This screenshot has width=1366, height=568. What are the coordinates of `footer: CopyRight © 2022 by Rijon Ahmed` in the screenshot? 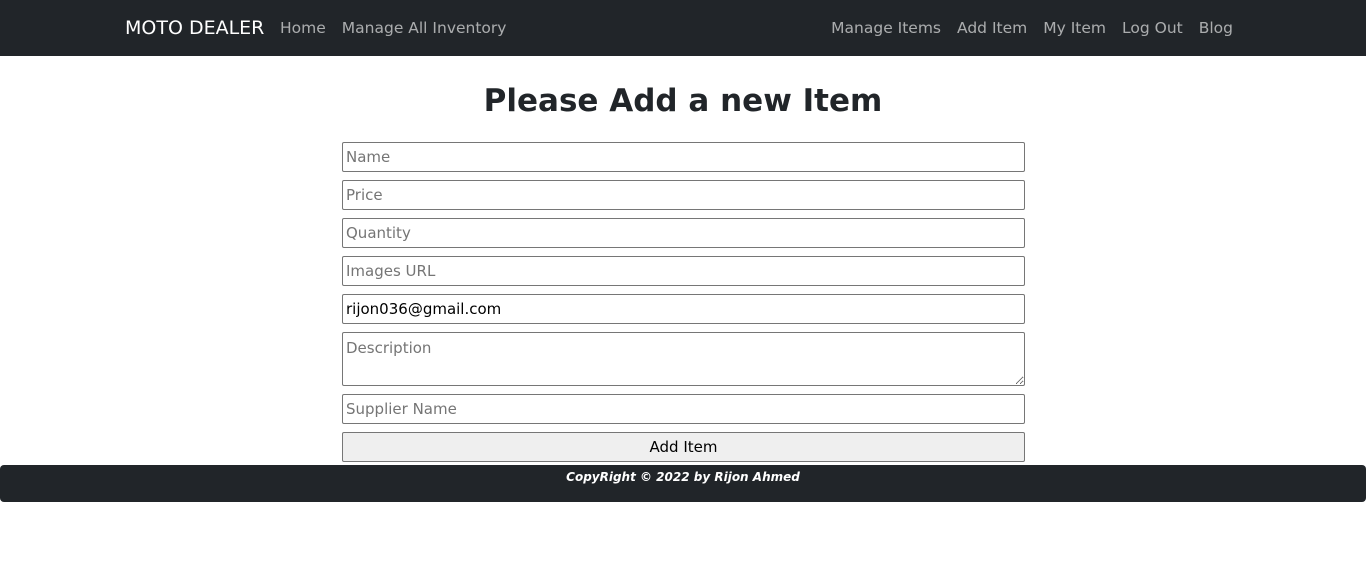 It's located at (683, 483).